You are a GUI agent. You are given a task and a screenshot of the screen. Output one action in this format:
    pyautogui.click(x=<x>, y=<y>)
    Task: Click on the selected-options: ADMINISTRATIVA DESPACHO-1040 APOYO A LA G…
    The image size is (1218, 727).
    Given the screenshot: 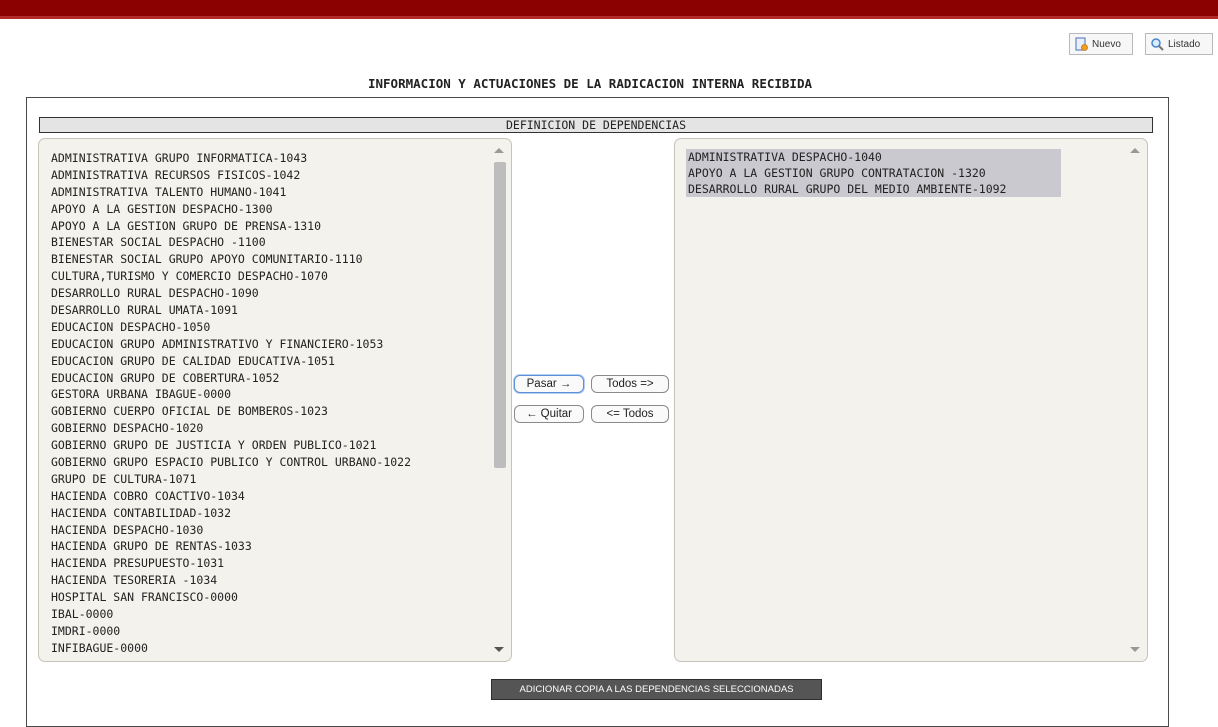 What is the action you would take?
    pyautogui.click(x=873, y=173)
    